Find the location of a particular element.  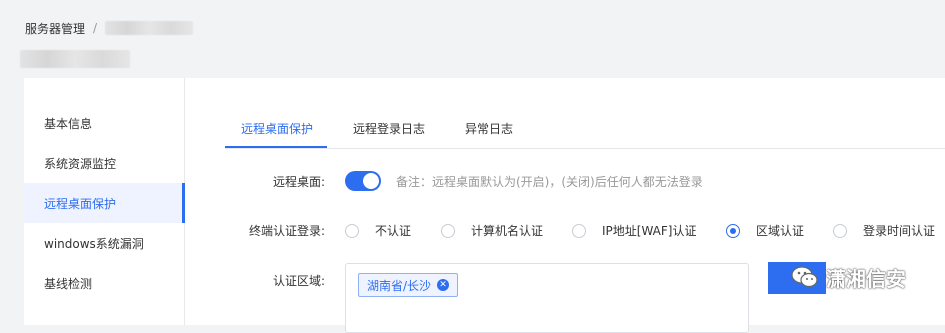

radio-computer-name-auth: 计算机名认证 is located at coordinates (492, 230).